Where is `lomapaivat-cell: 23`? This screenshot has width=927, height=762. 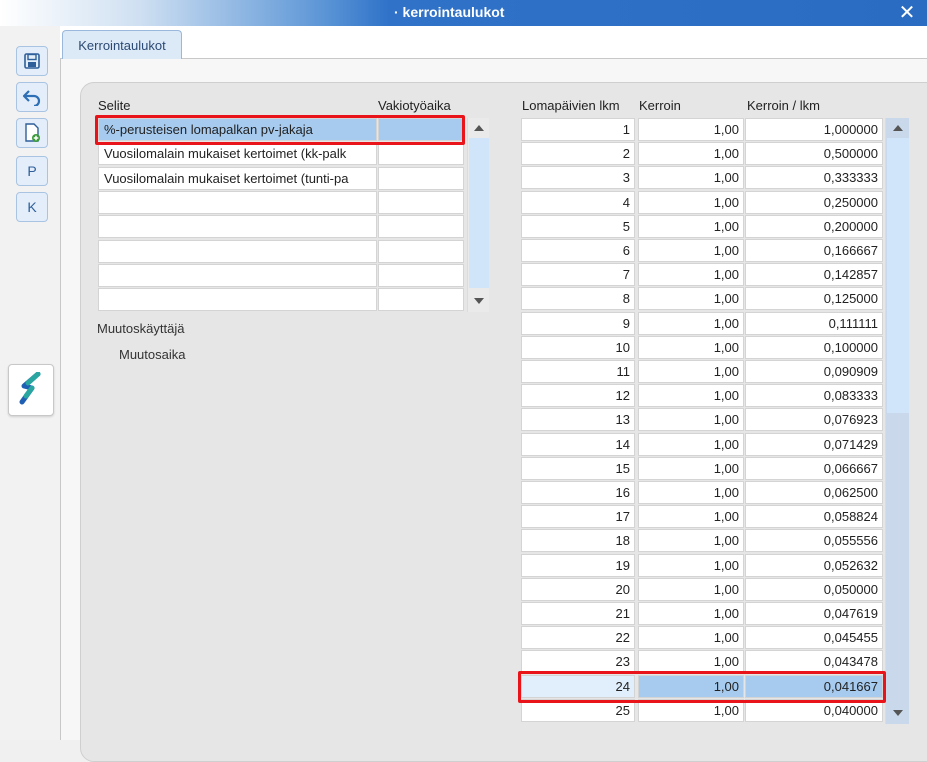
lomapaivat-cell: 23 is located at coordinates (578, 662).